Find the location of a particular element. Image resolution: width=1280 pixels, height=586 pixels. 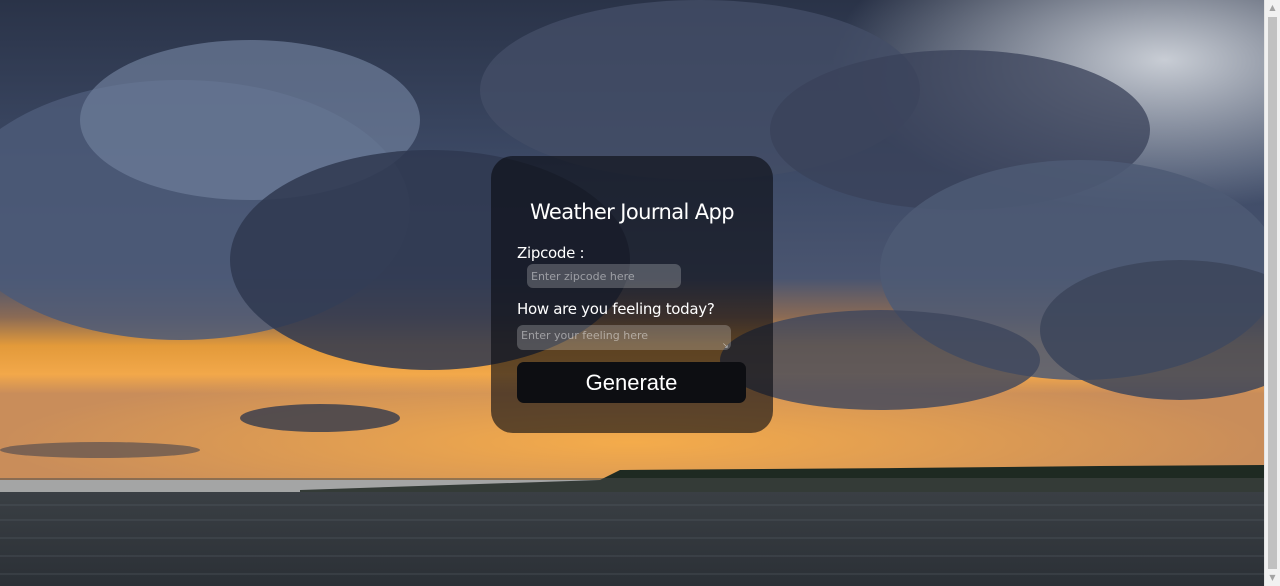

resize-grip-icon: ↘ is located at coordinates (726, 346).